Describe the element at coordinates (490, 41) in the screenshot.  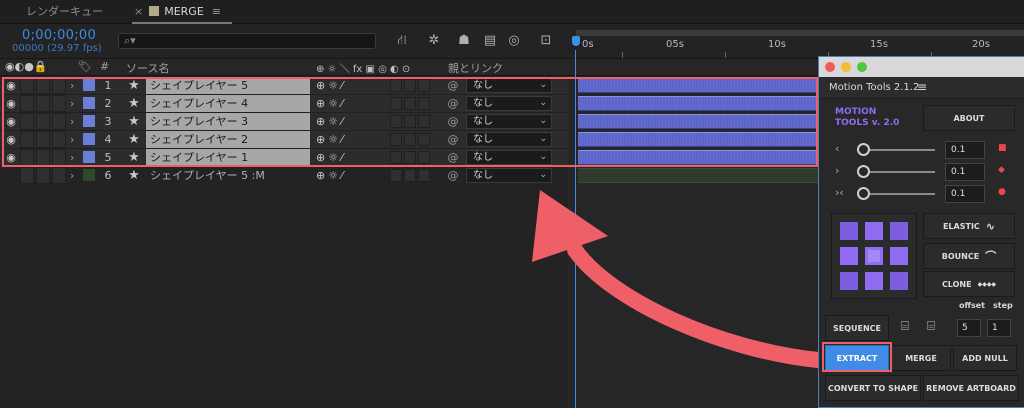
I see `frame-blending-icon: ▤` at that location.